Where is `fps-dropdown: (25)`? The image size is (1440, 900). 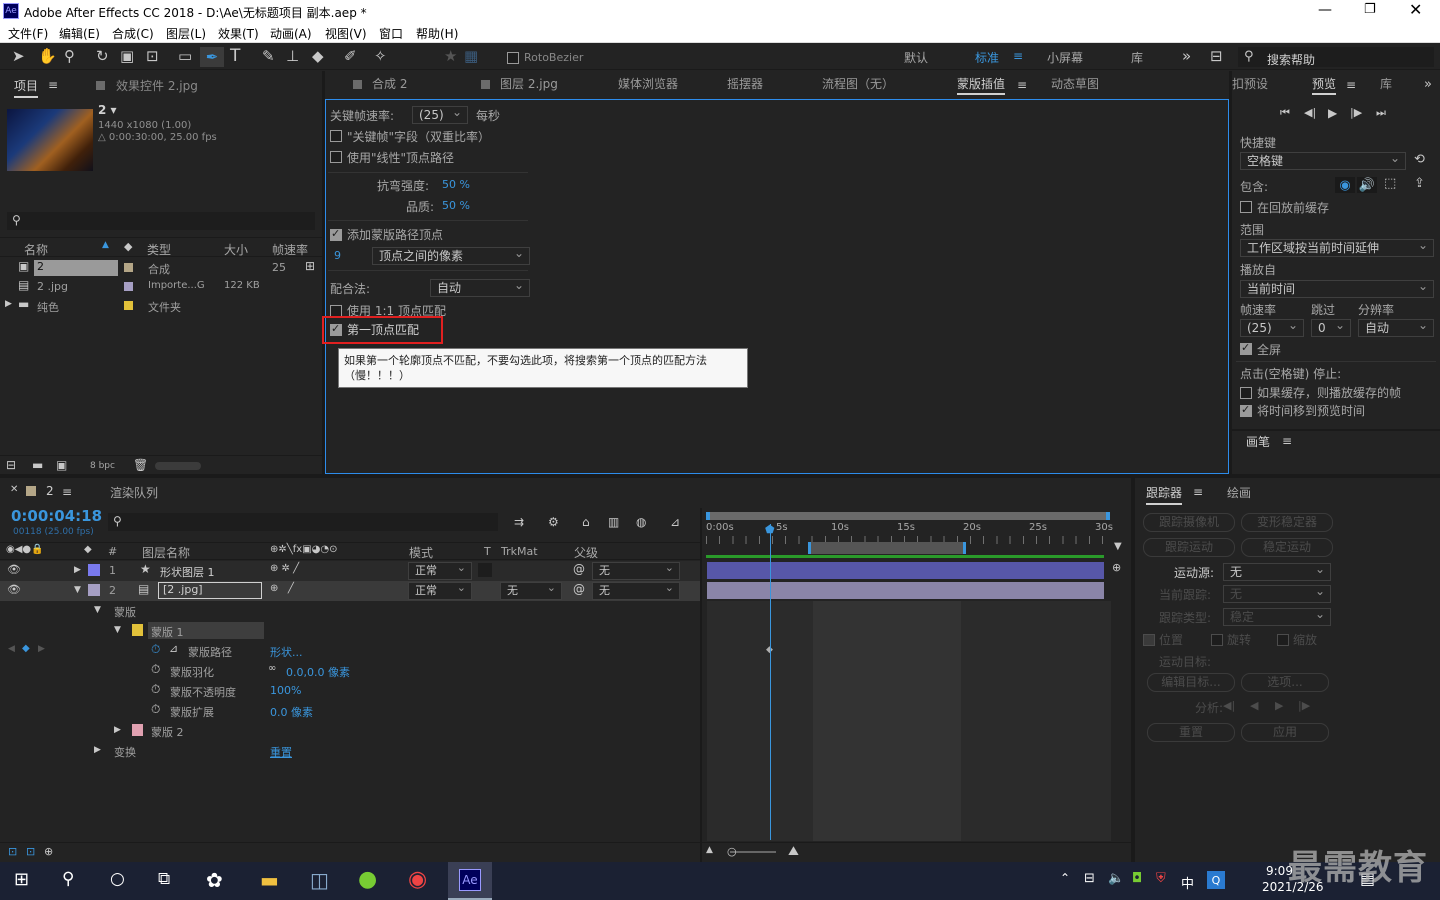
fps-dropdown: (25) is located at coordinates (1272, 327).